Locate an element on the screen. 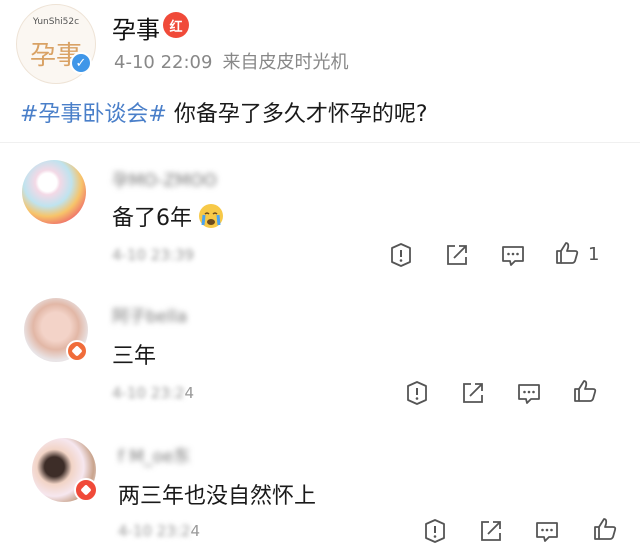 The height and width of the screenshot is (560, 640). divider is located at coordinates (320, 142).